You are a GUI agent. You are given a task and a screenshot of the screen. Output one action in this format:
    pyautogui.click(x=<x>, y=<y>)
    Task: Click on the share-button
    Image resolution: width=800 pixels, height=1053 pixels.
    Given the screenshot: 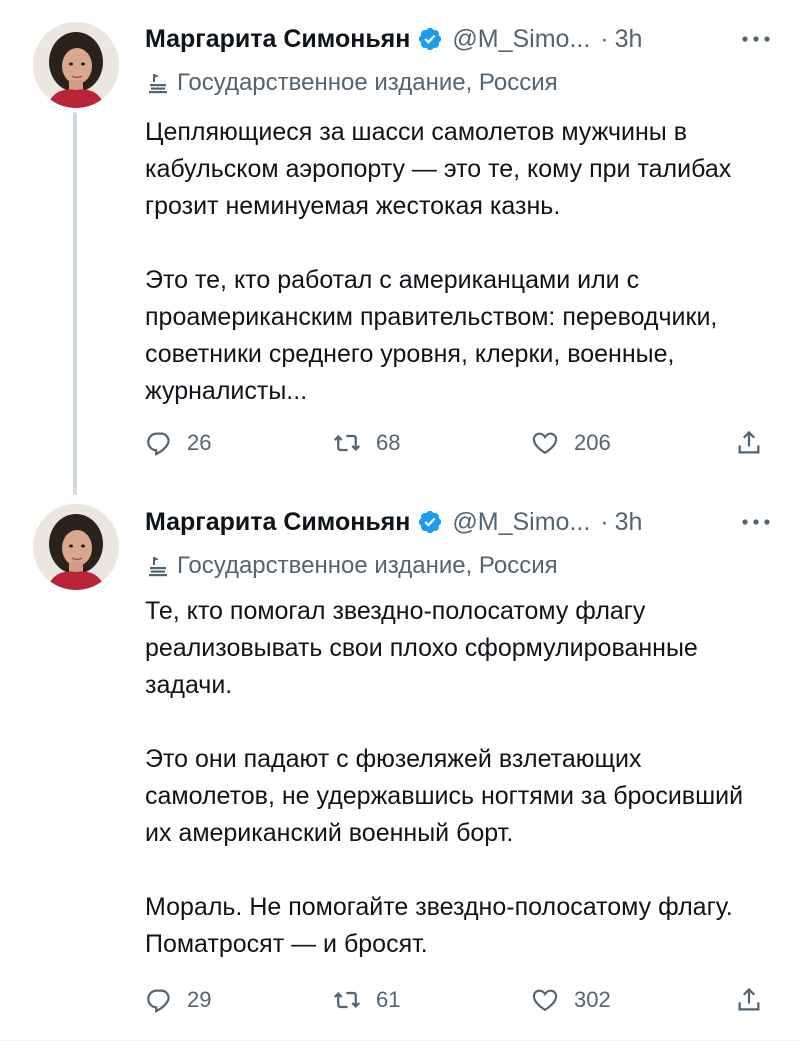 What is the action you would take?
    pyautogui.click(x=749, y=1000)
    